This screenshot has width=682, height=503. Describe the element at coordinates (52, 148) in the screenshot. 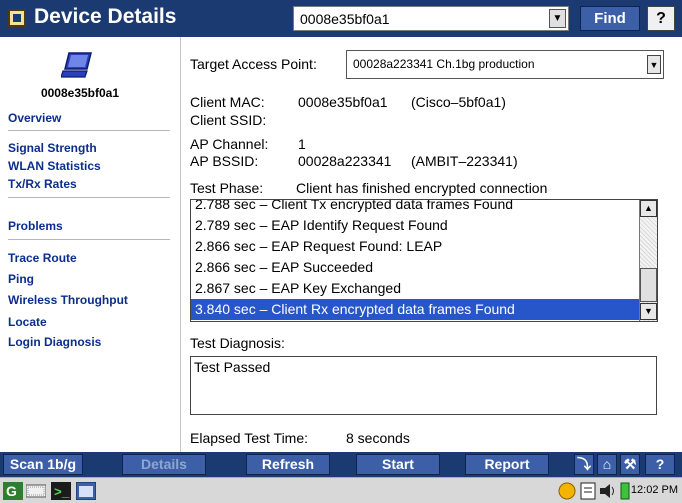

I see `sidebar-link-signal-strength: Signal Strength` at that location.